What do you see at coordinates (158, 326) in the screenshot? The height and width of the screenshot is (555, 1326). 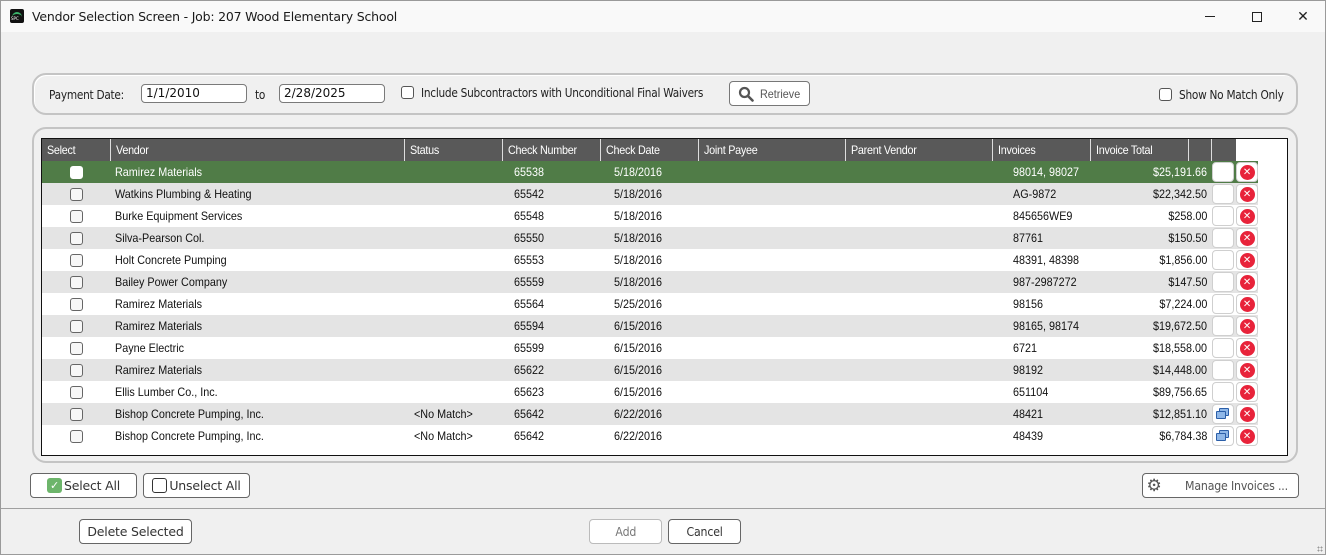 I see `vendor-cell: Ramirez Materials` at bounding box center [158, 326].